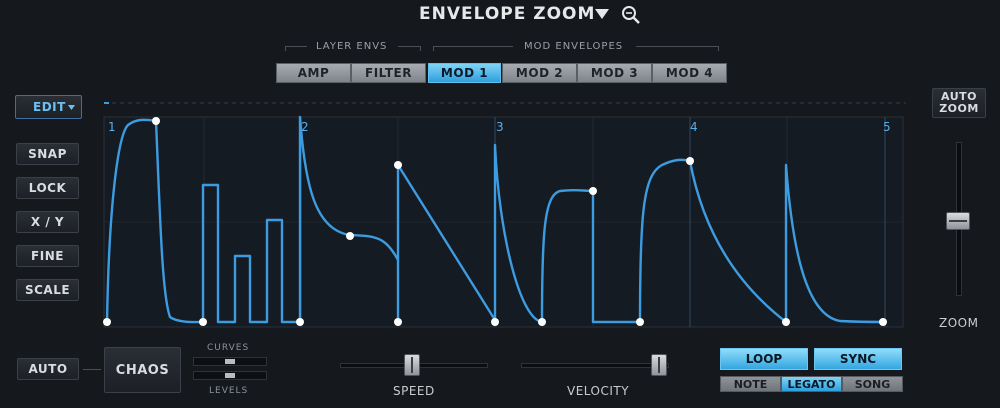 This screenshot has width=1000, height=408. What do you see at coordinates (228, 348) in the screenshot?
I see `curves-label: CURVES` at bounding box center [228, 348].